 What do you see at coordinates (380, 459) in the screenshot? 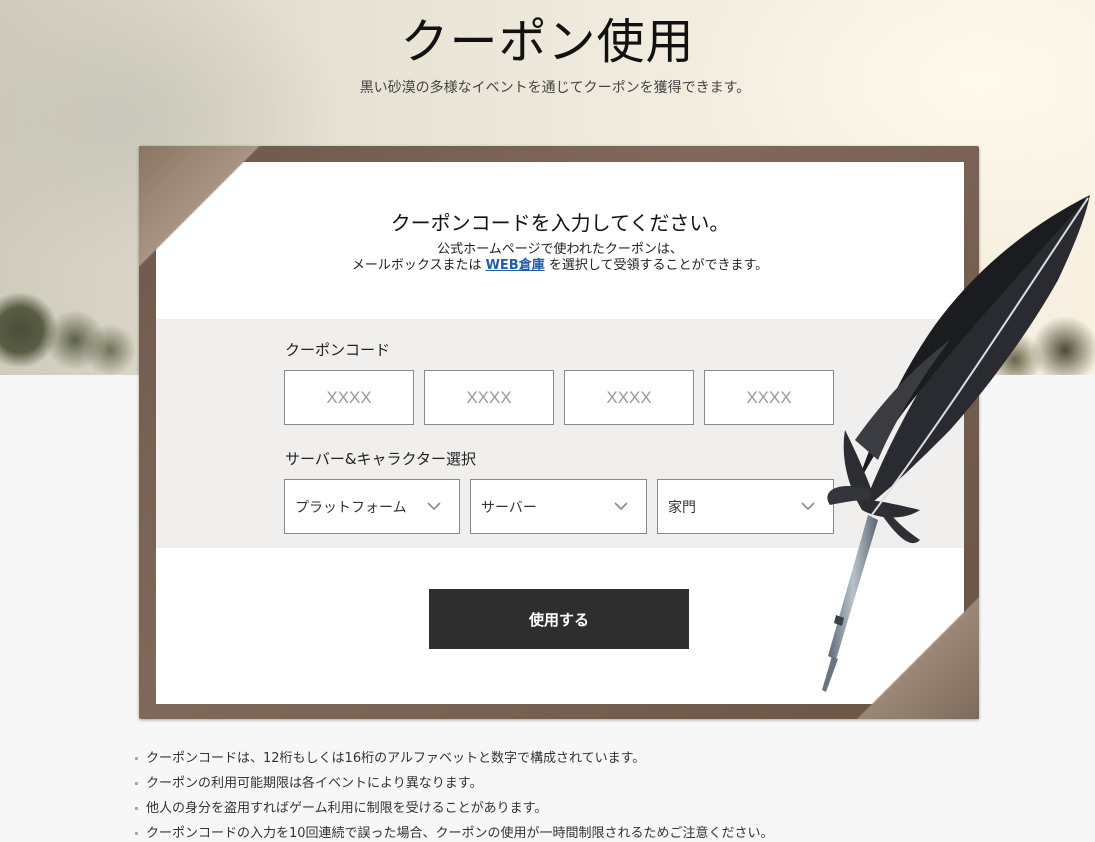
I see `server-character-label: サーバー&キャラクター選択` at bounding box center [380, 459].